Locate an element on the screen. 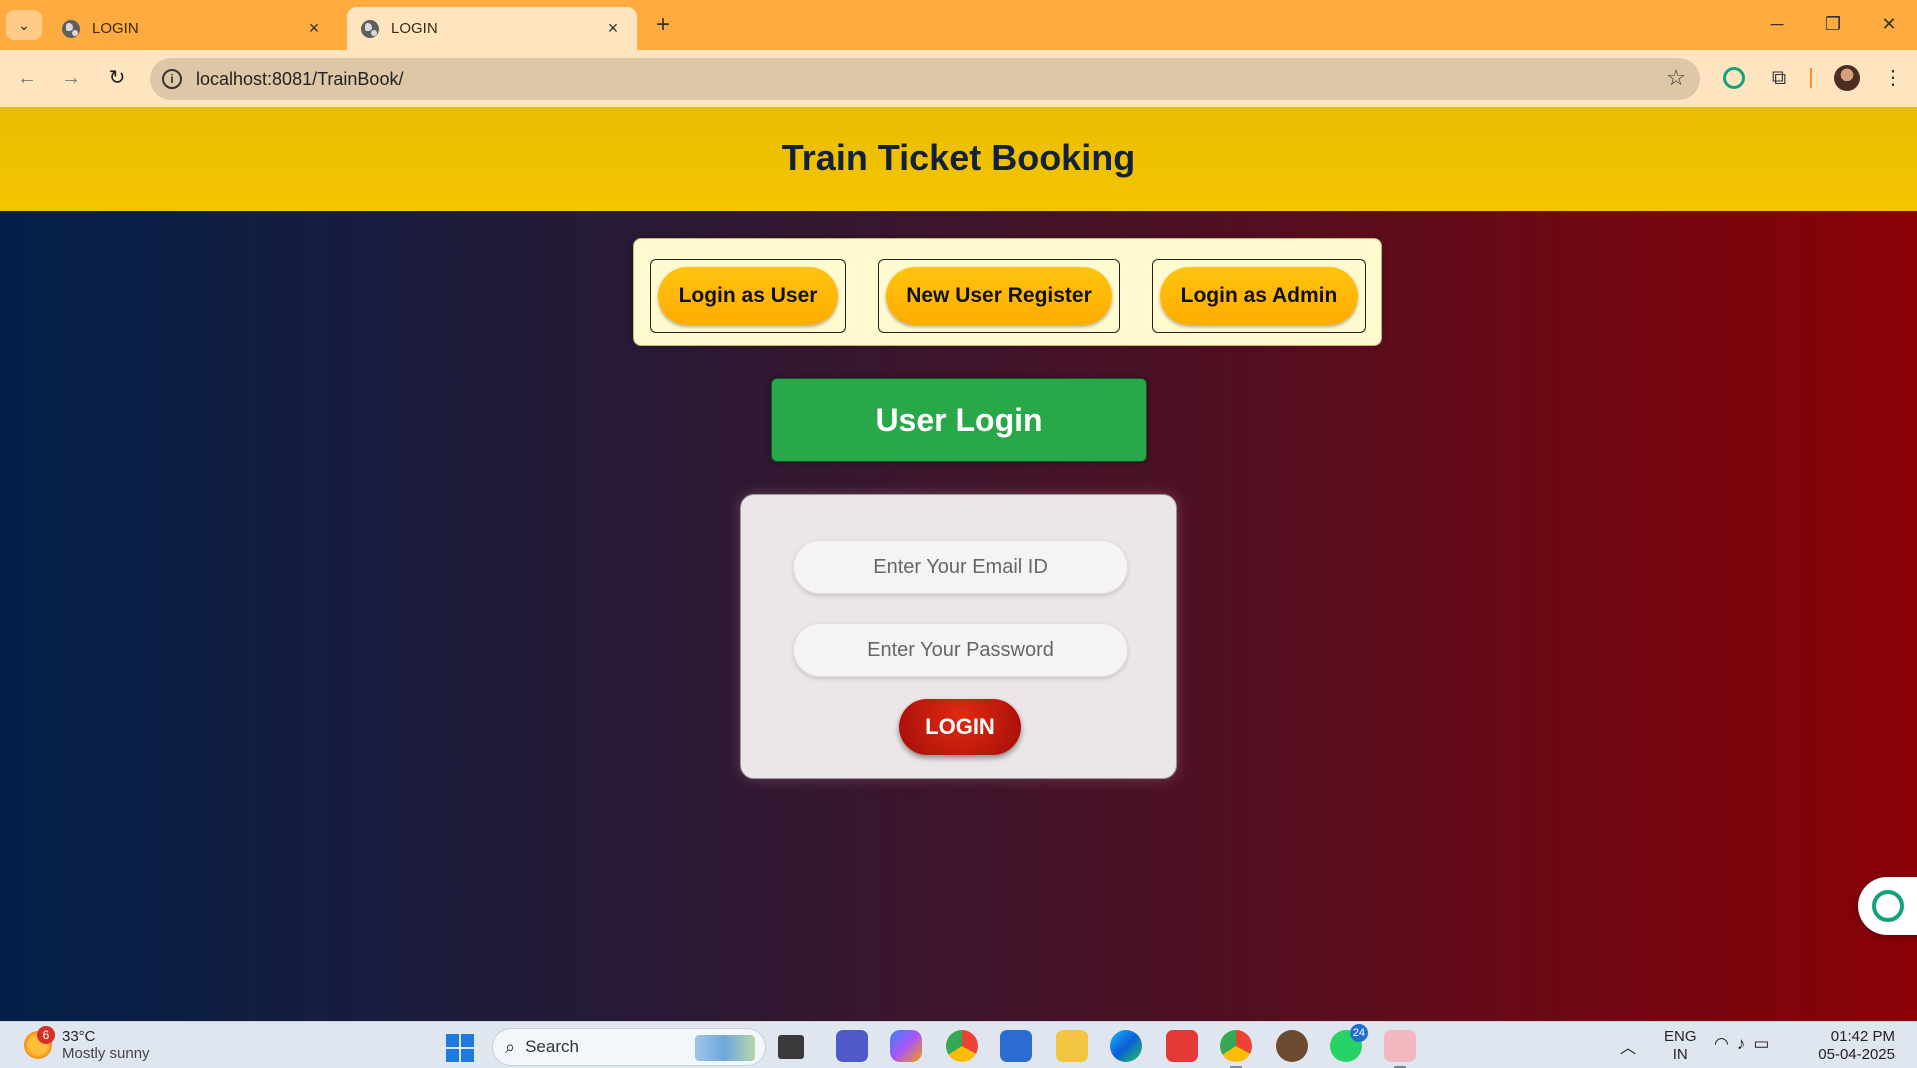 The image size is (1917, 1068). language-indicator: ENG IN is located at coordinates (1680, 1048).